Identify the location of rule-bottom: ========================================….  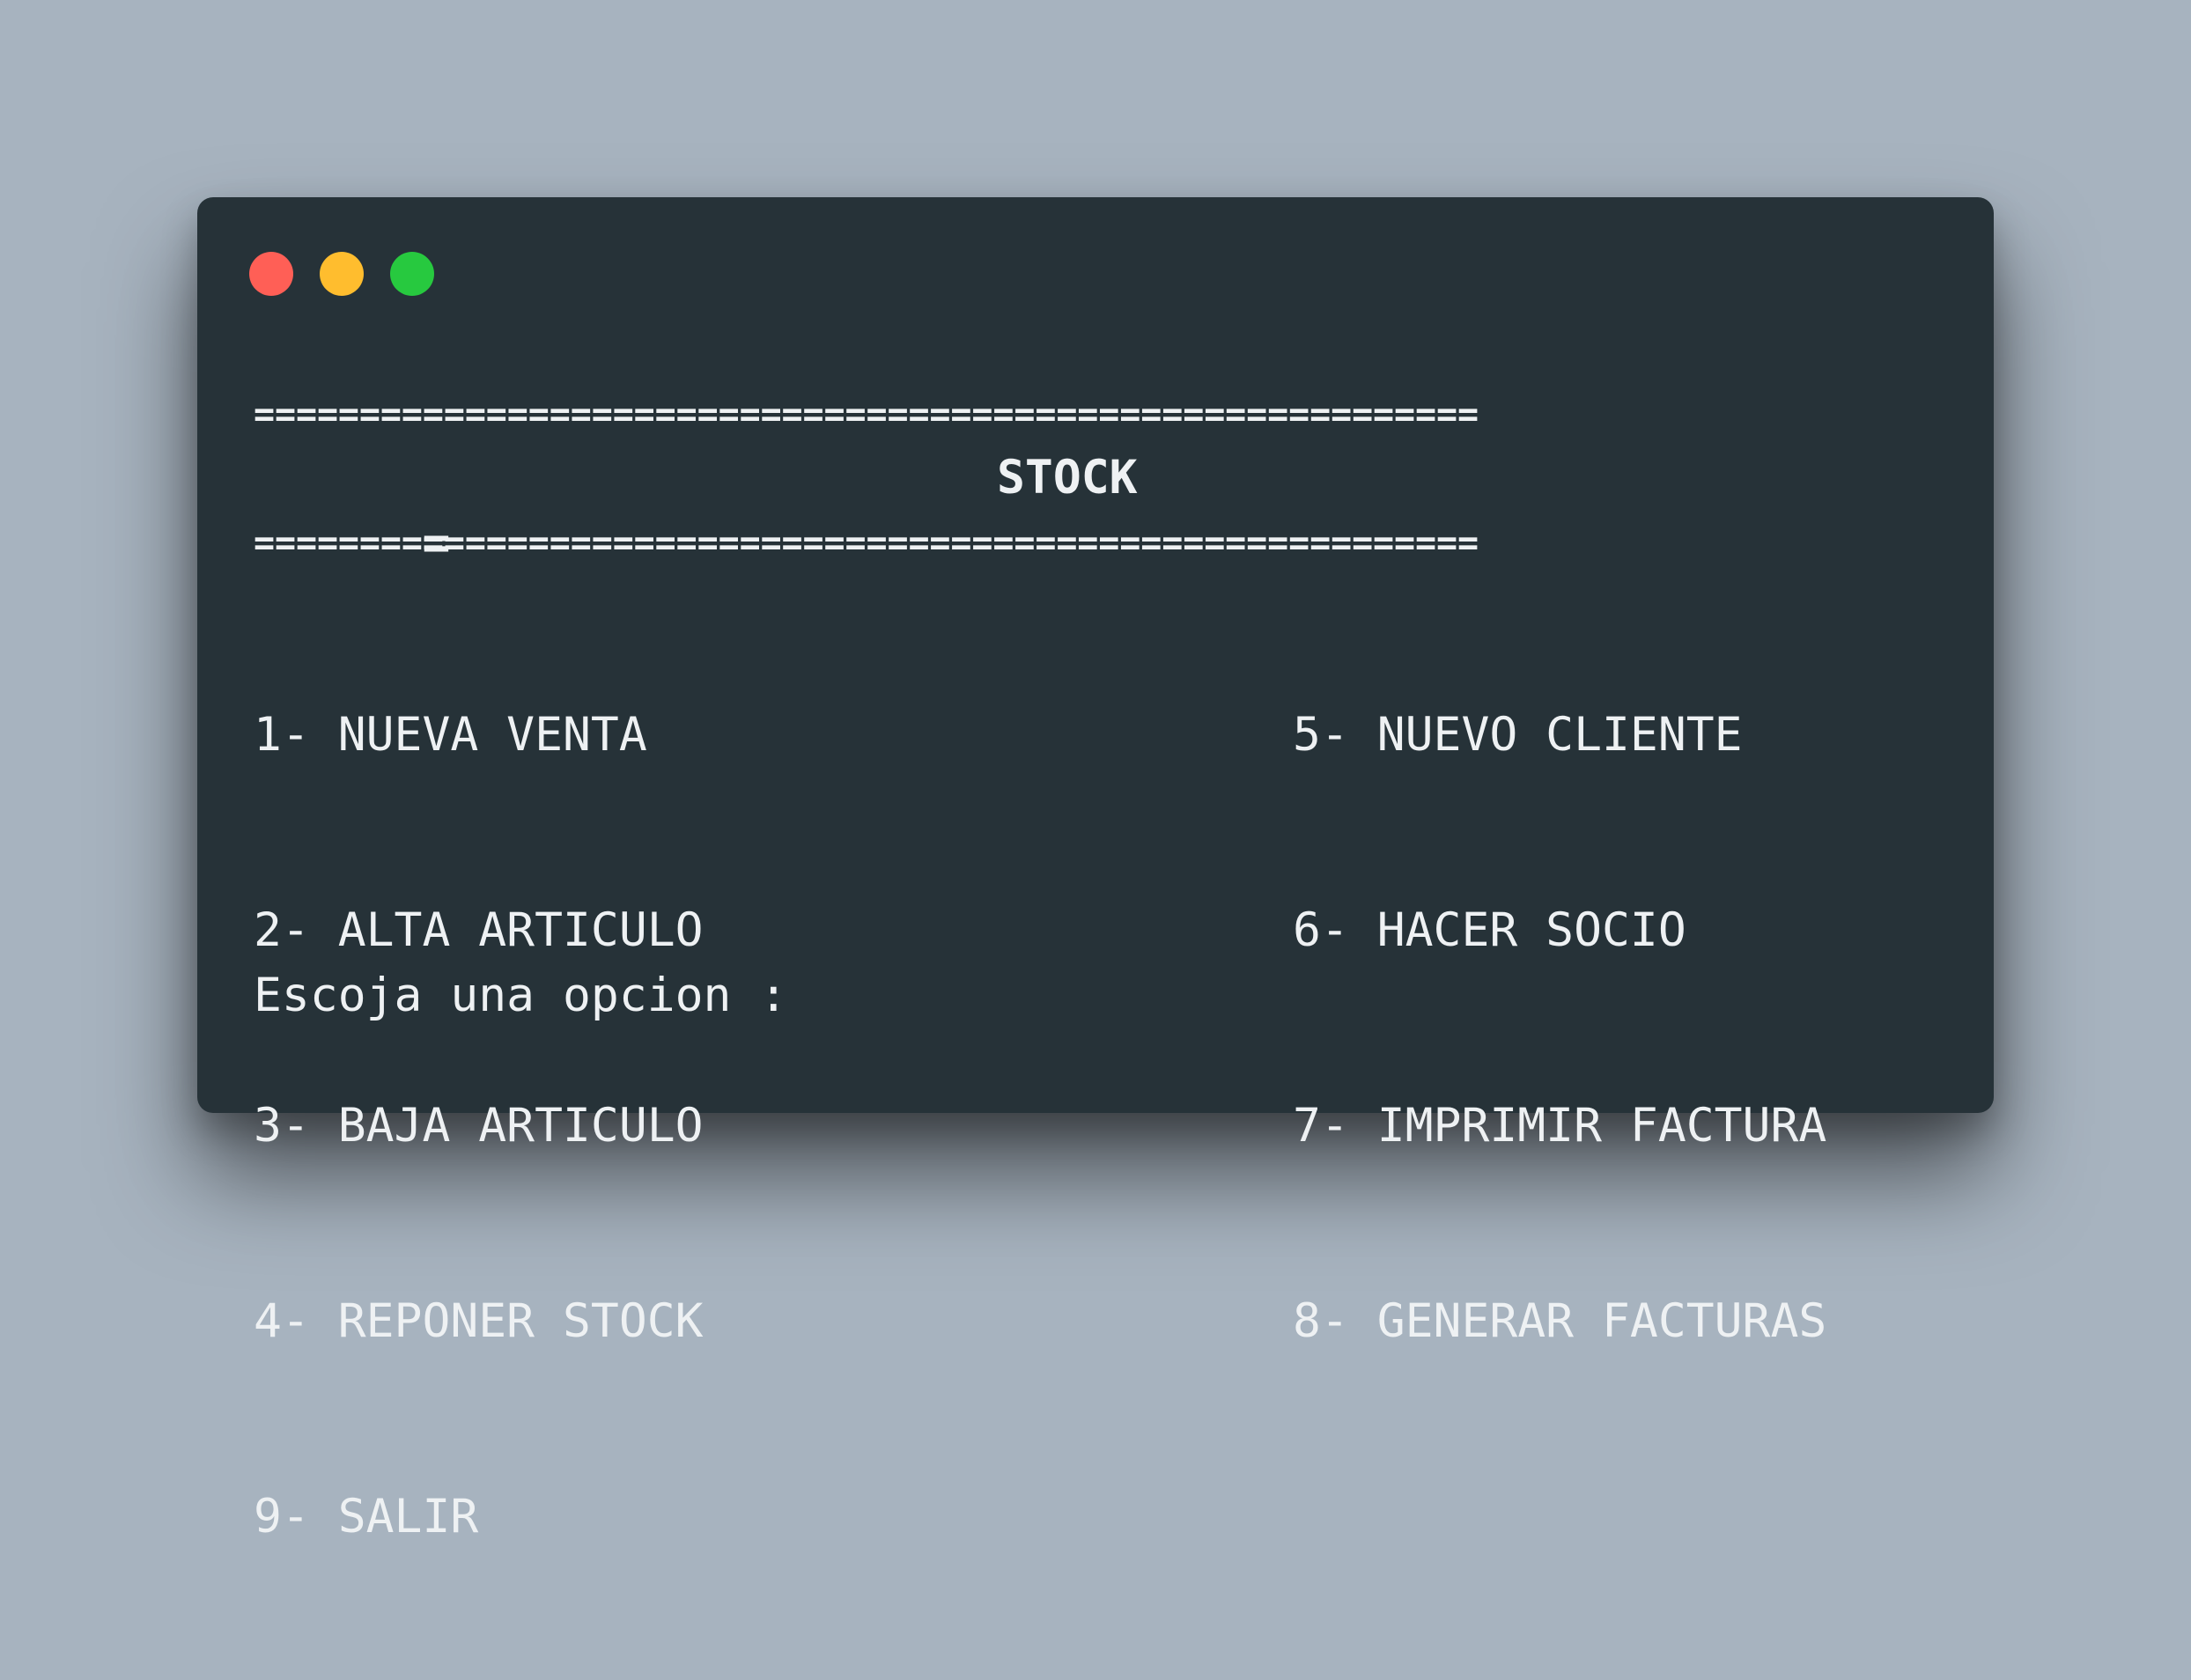
(866, 543).